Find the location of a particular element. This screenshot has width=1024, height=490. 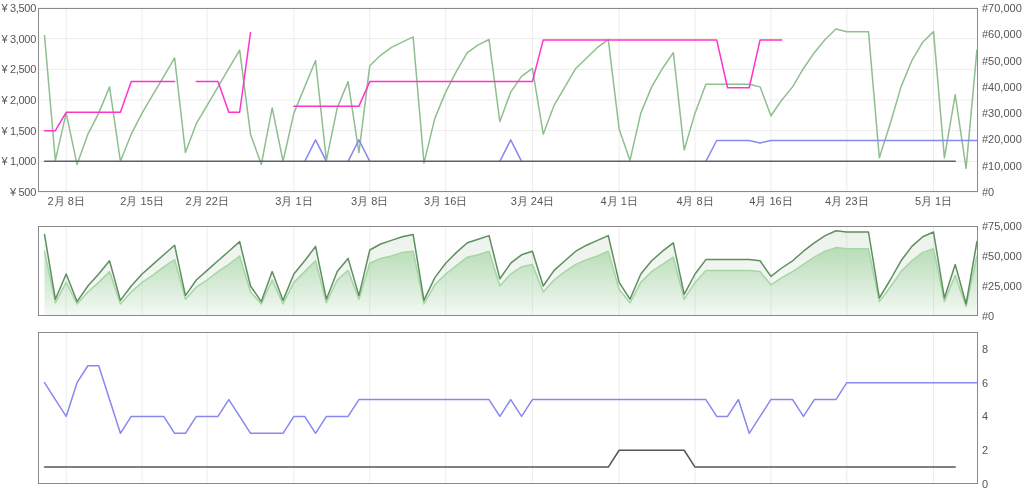

axis-label: #20,000 is located at coordinates (1002, 139).